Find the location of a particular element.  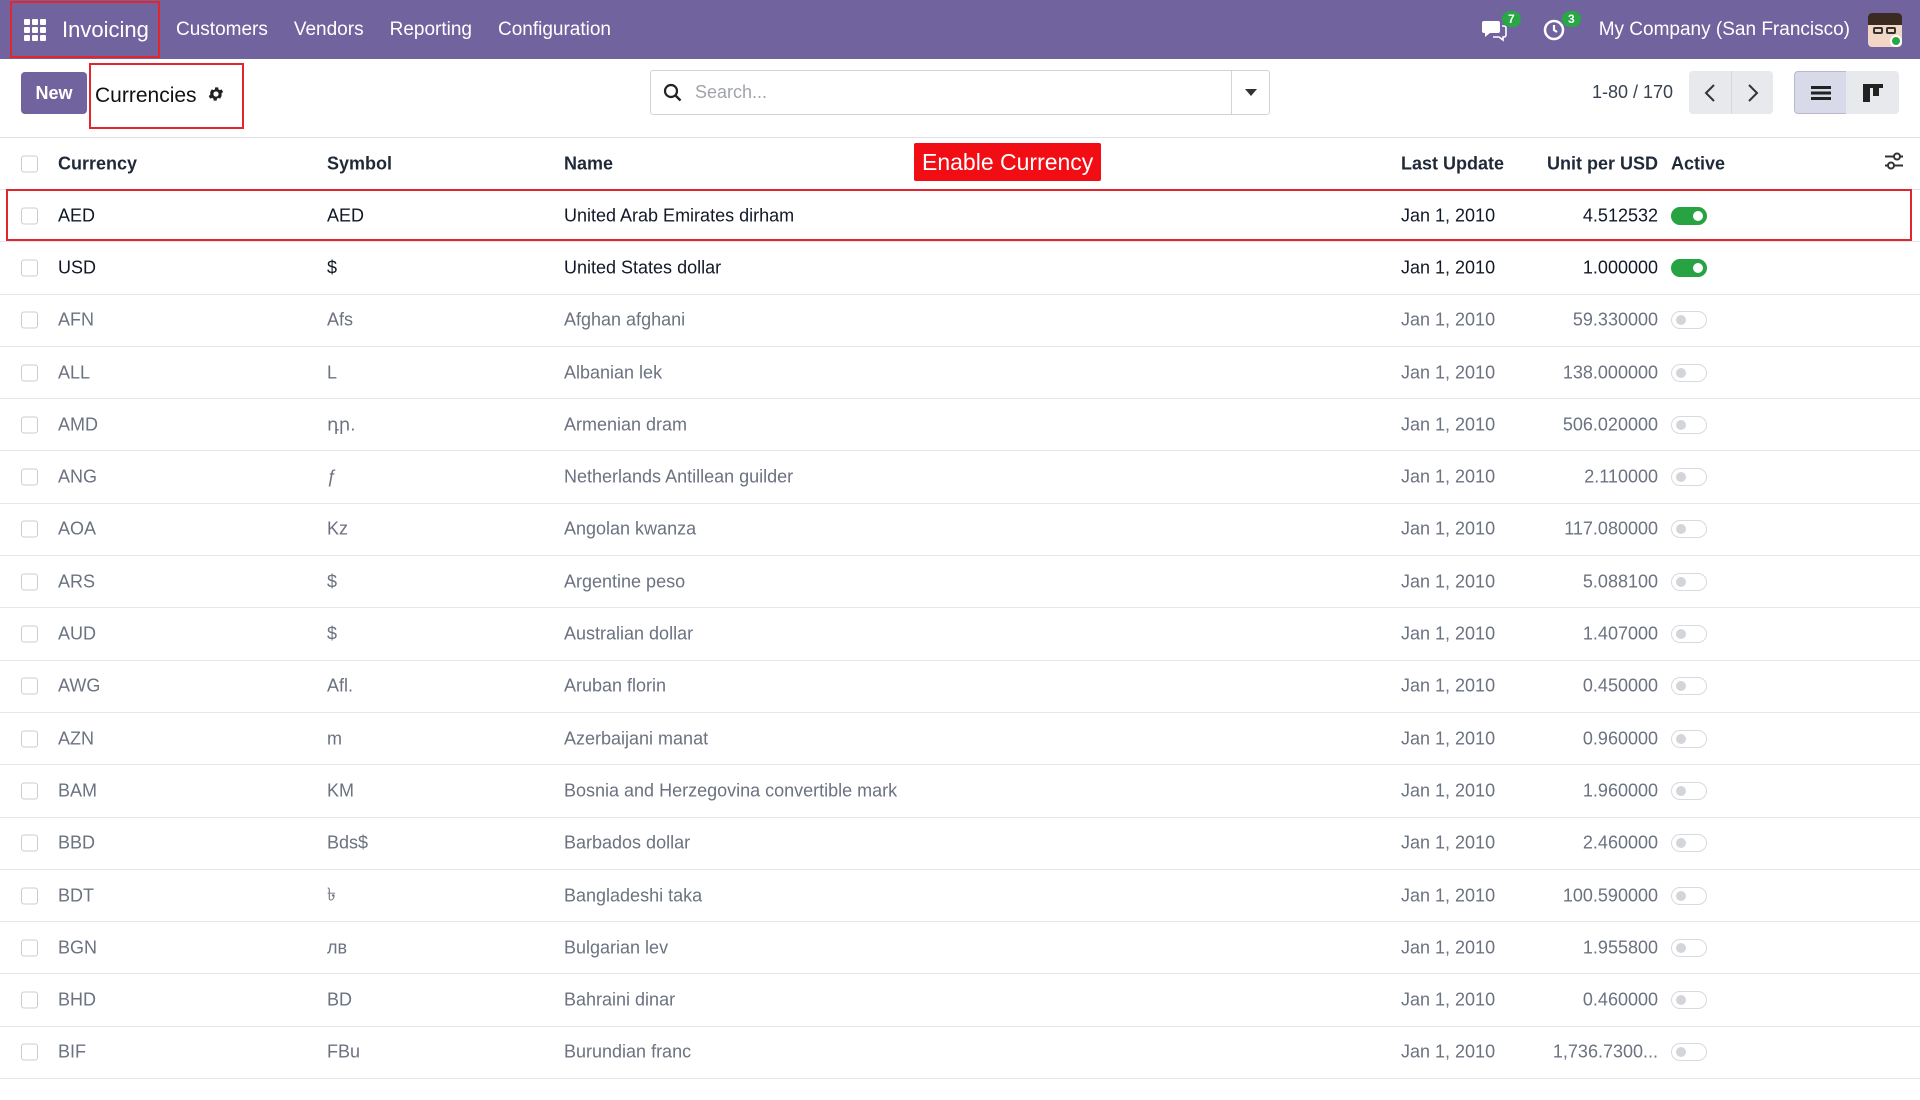

kanban-view-button is located at coordinates (1872, 92).